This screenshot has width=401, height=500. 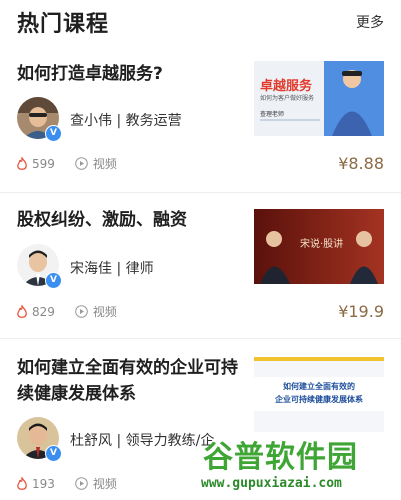 I want to click on course-thumbnail: 卓越服务 如何为客户做好服务 查理老师, so click(x=319, y=98).